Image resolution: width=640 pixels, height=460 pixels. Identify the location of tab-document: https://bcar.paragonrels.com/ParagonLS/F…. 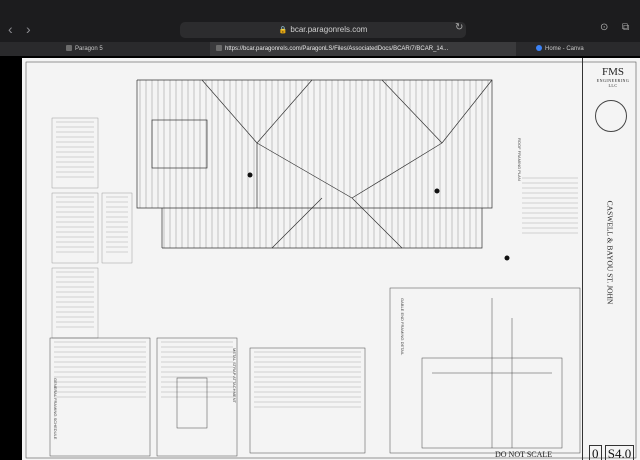
(363, 49).